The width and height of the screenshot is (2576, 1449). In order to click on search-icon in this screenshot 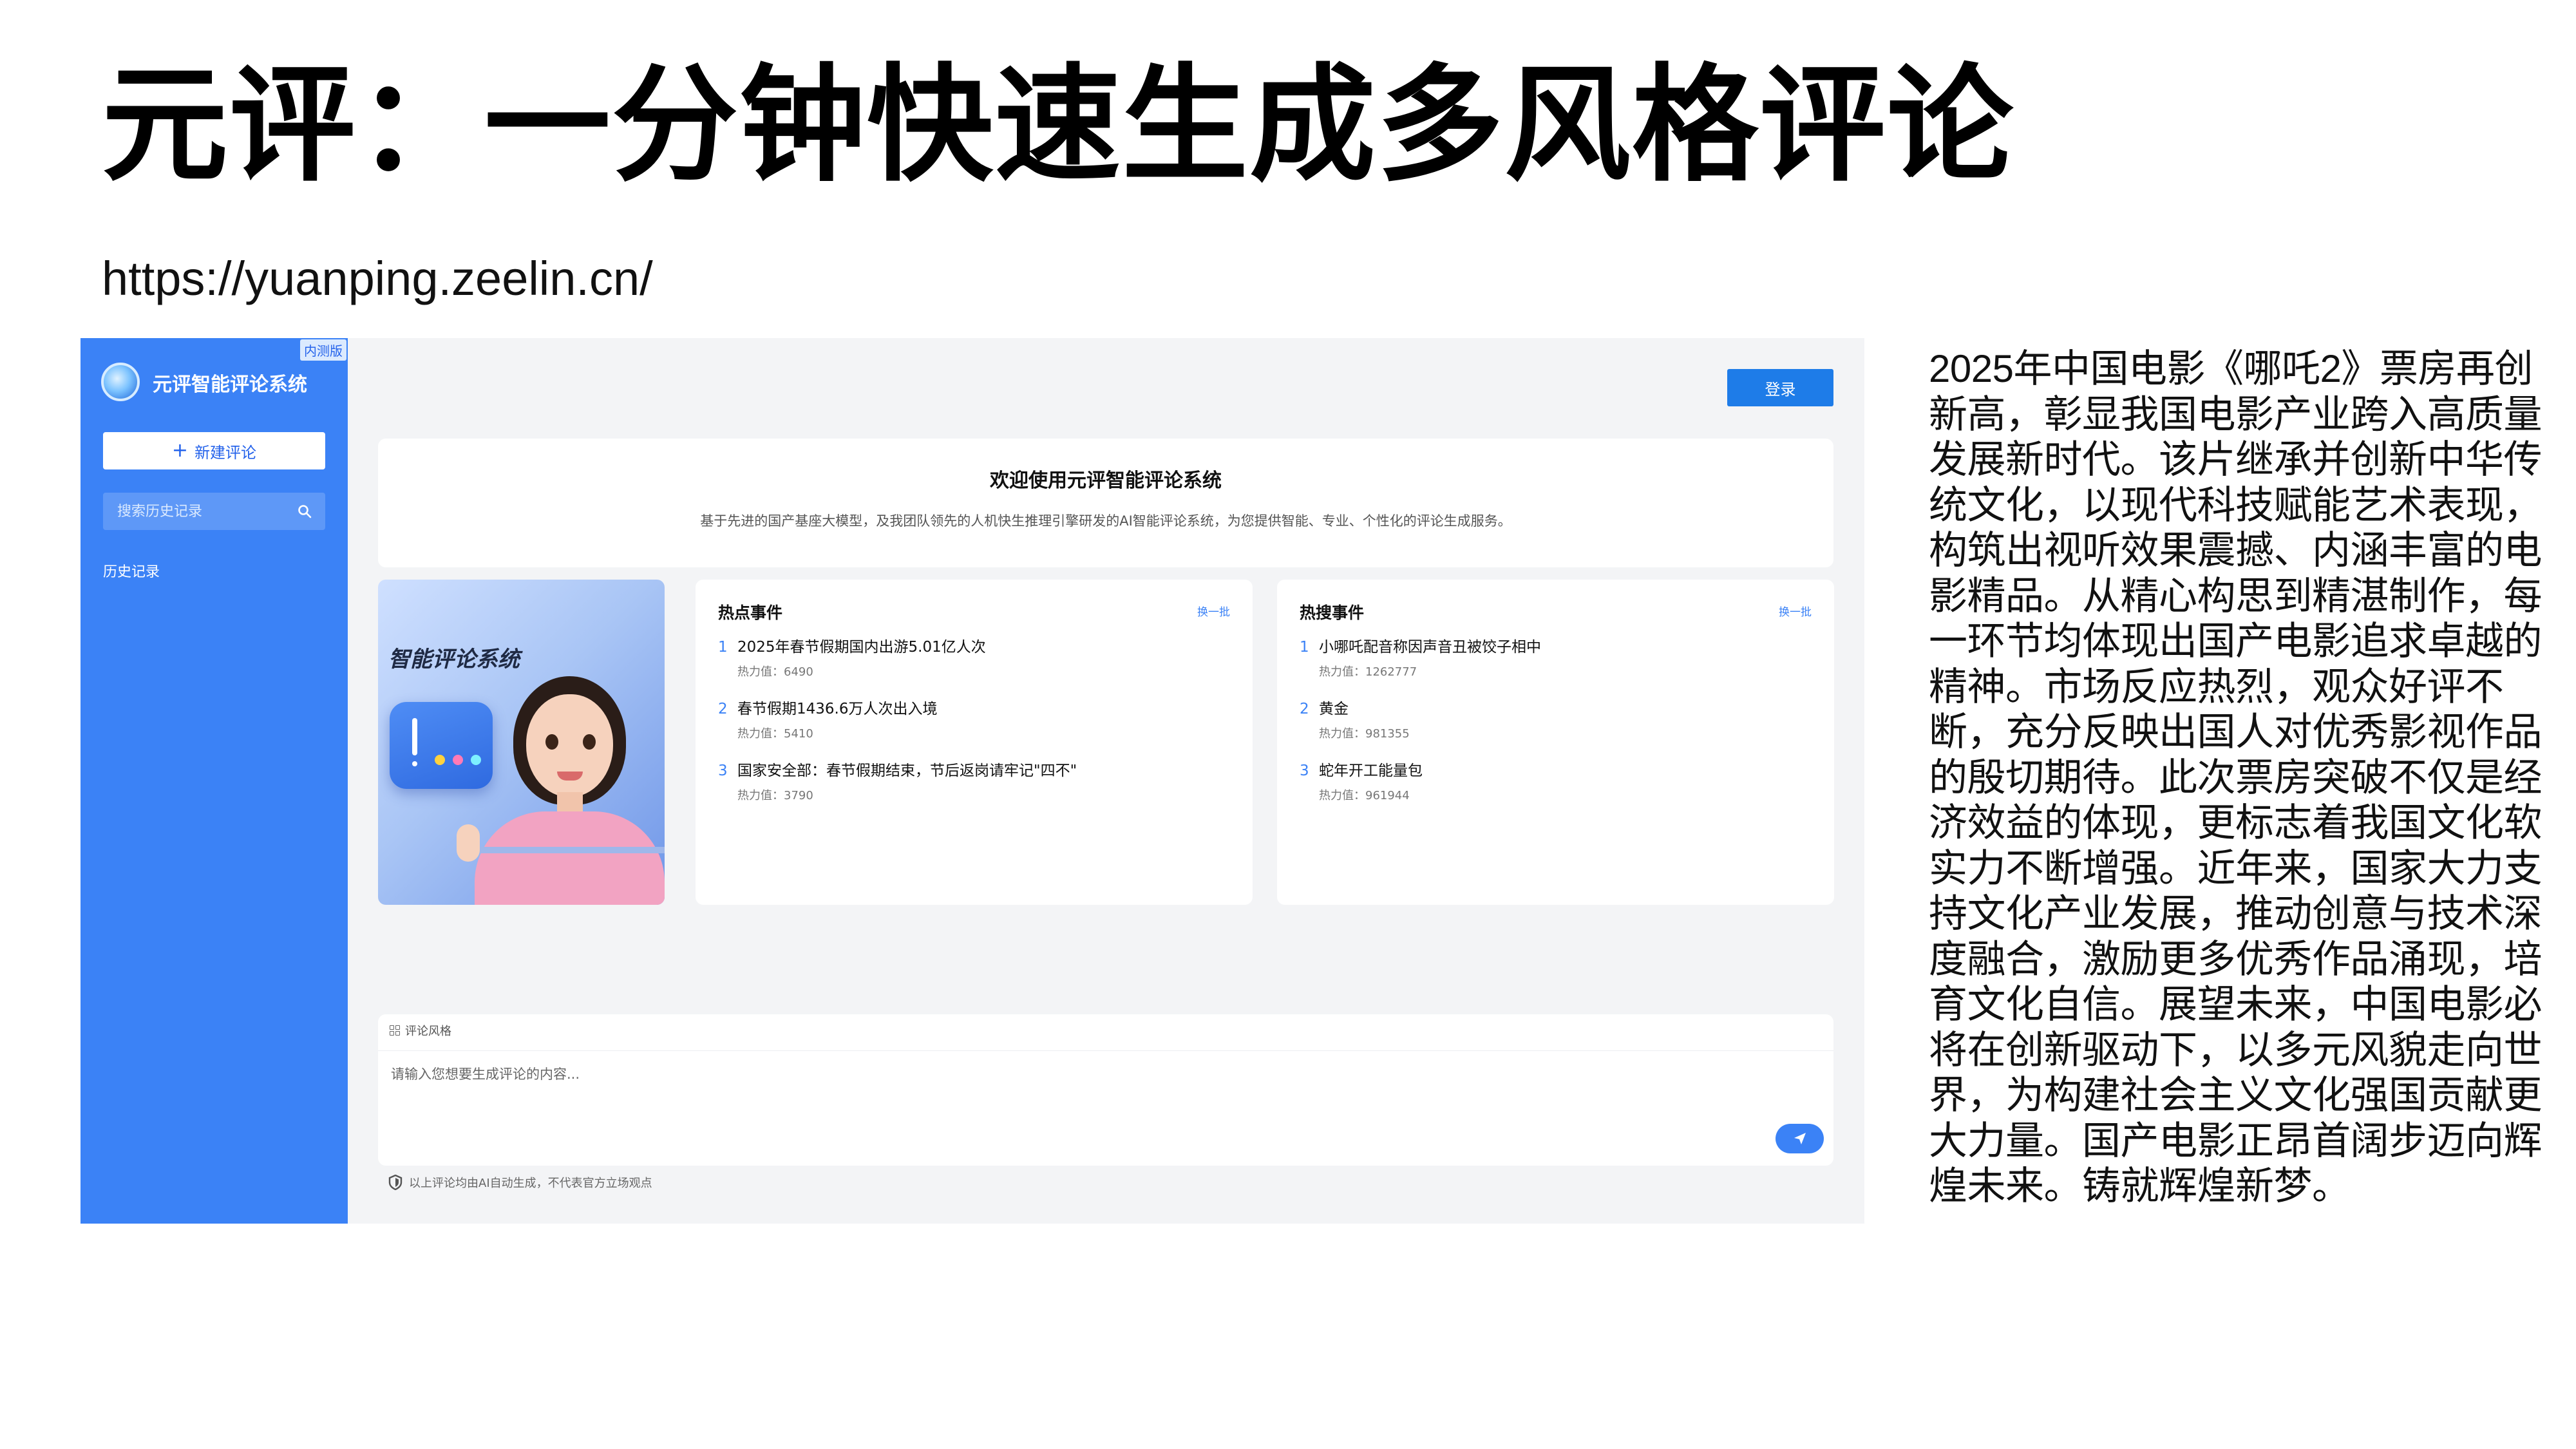, I will do `click(304, 512)`.